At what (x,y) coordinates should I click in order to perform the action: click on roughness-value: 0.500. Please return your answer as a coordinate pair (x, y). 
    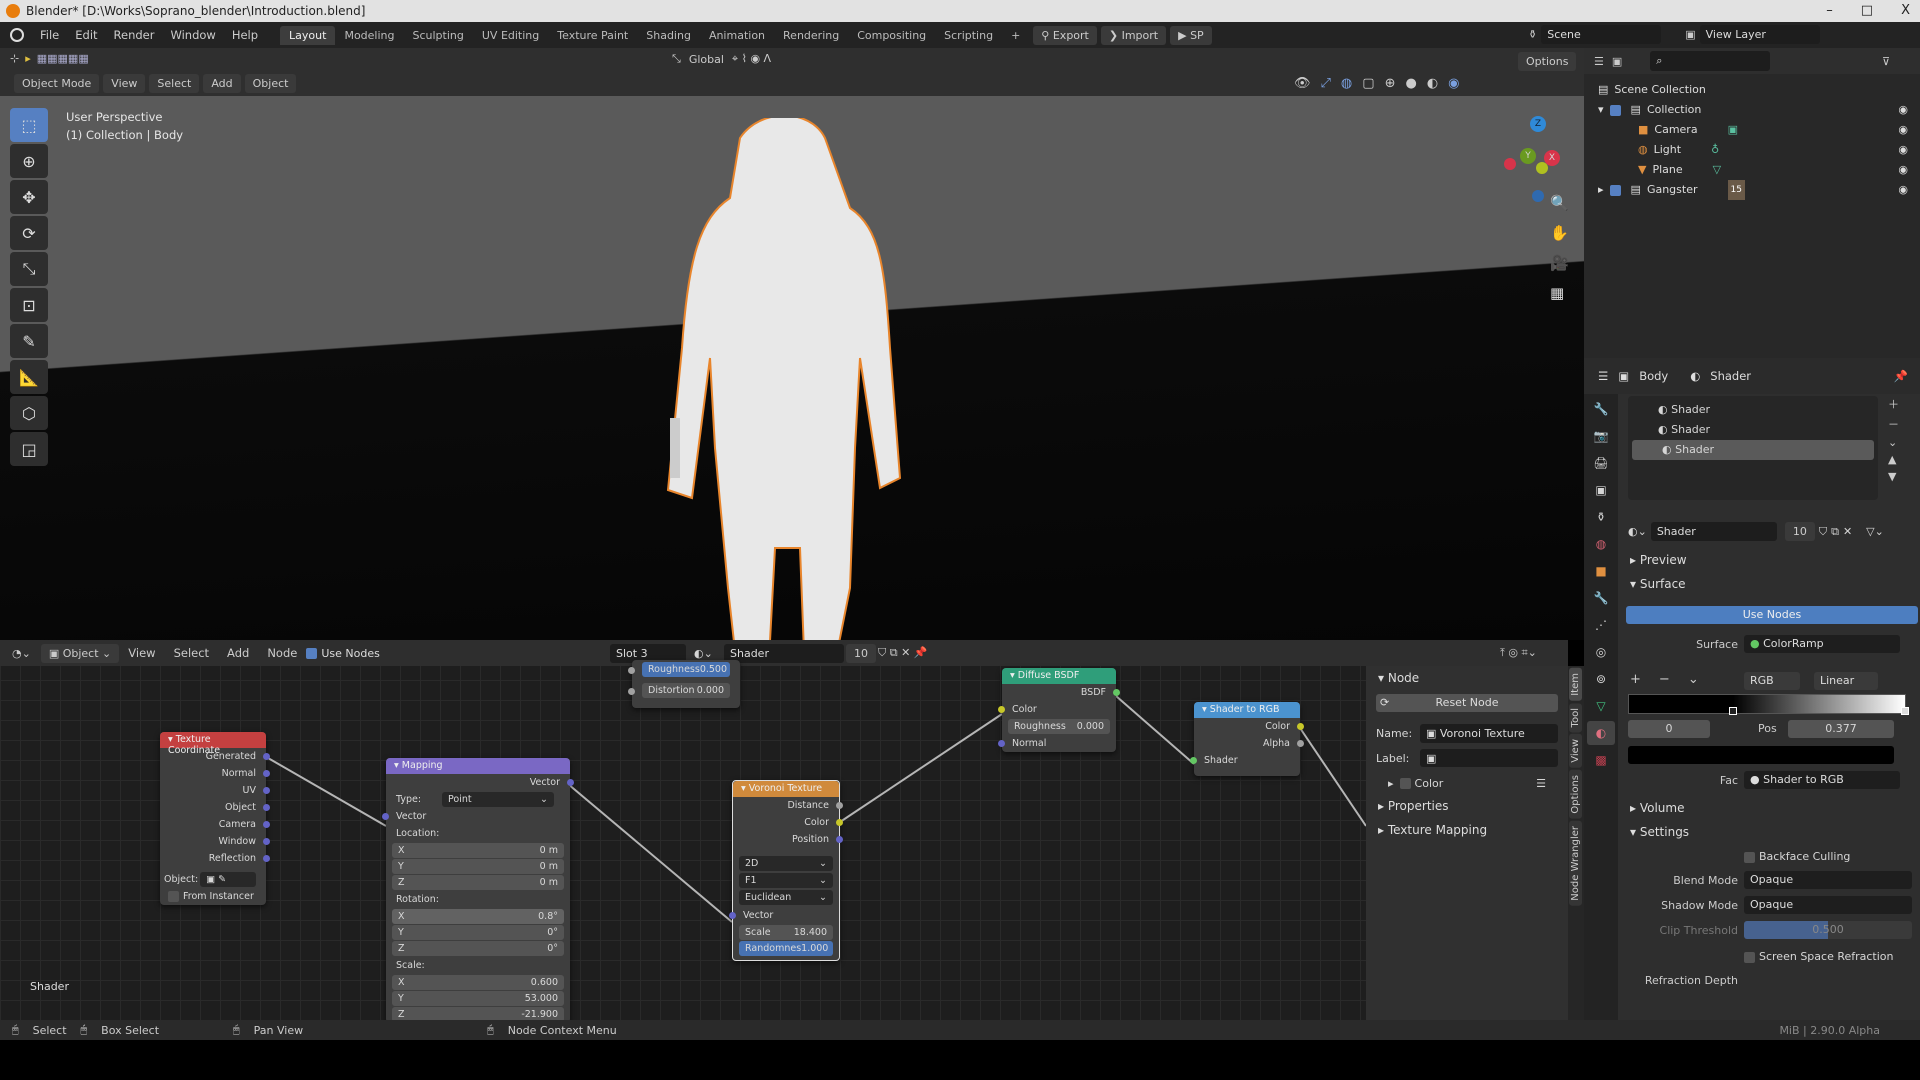
    Looking at the image, I should click on (713, 669).